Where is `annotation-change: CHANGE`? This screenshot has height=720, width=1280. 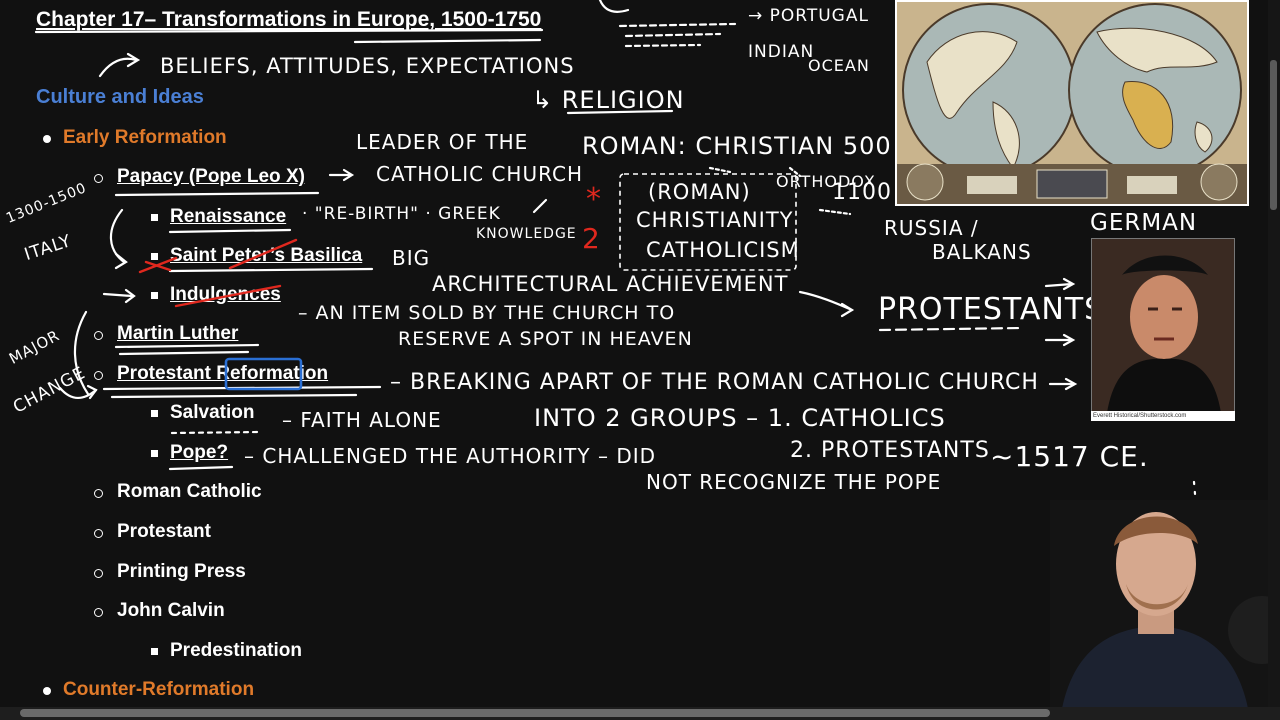
annotation-change: CHANGE is located at coordinates (50, 390).